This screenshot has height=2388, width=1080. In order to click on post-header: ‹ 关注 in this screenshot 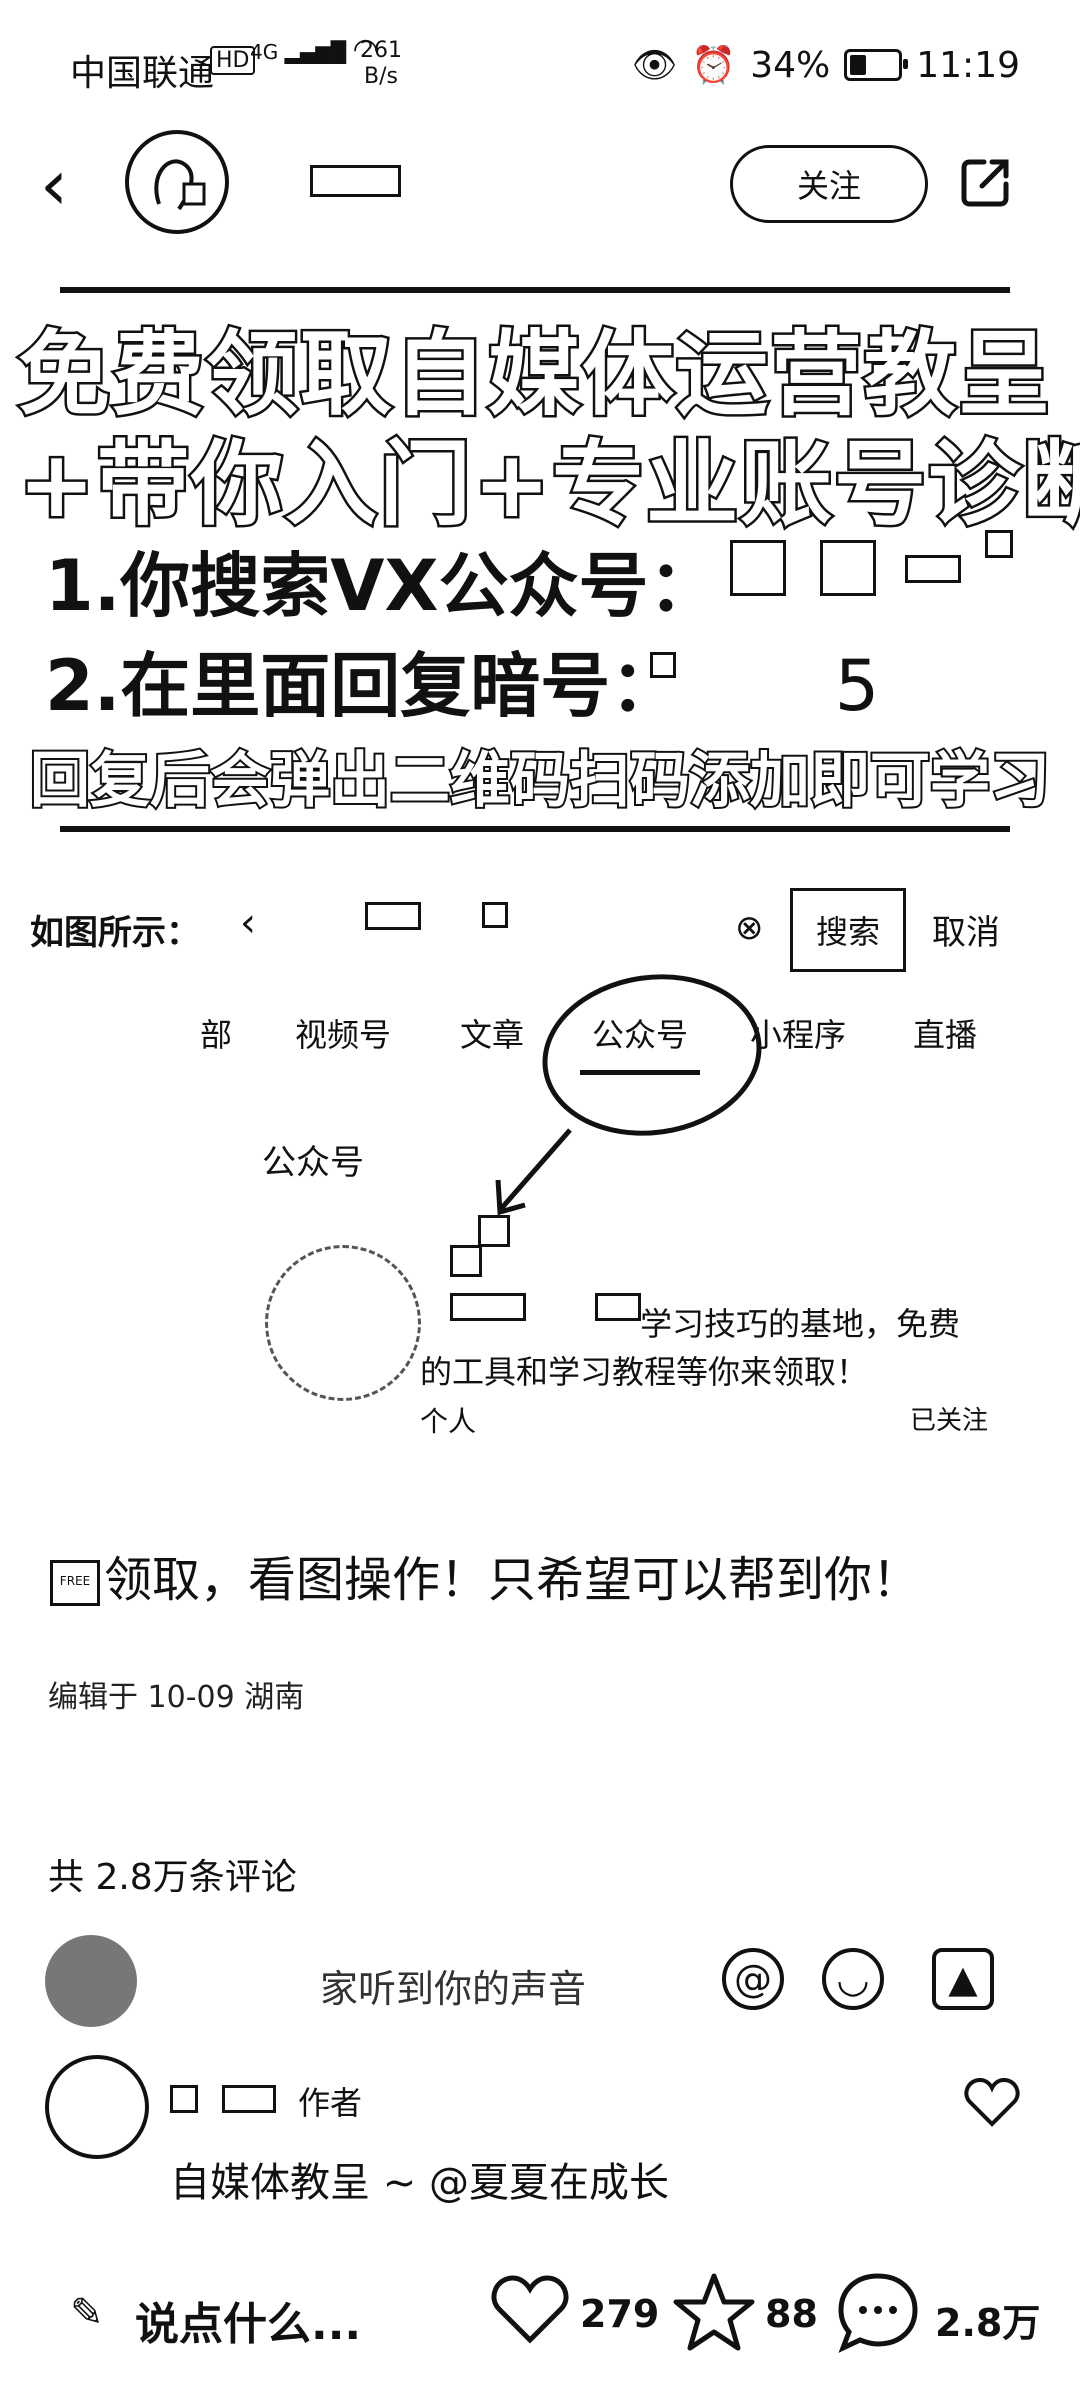, I will do `click(540, 185)`.